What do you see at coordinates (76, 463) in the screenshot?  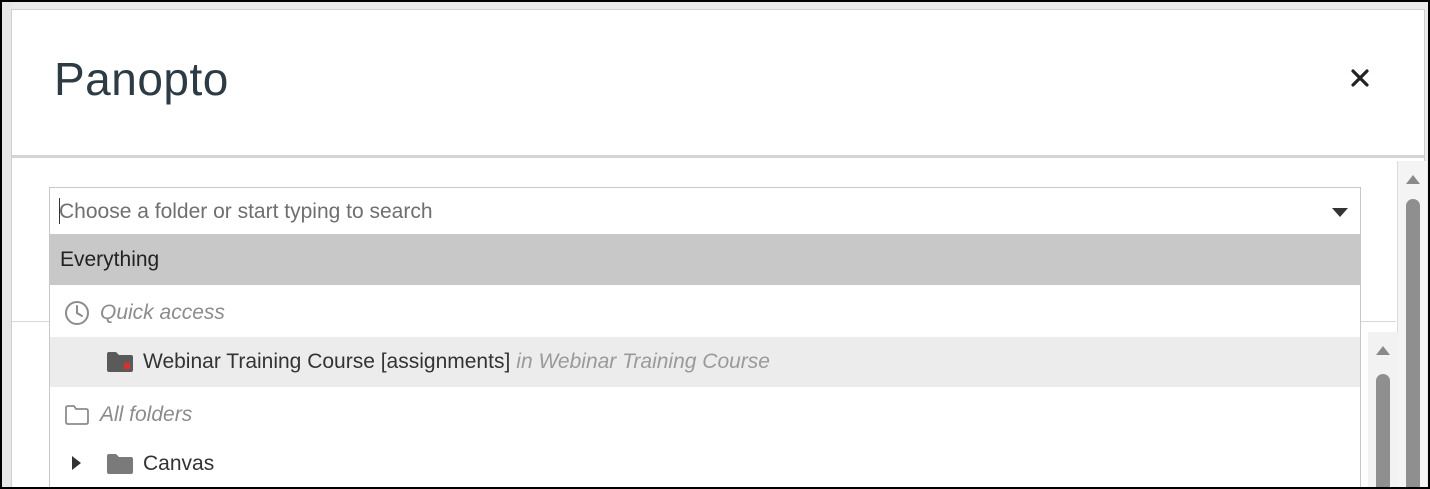 I see `expand-arrow-icon` at bounding box center [76, 463].